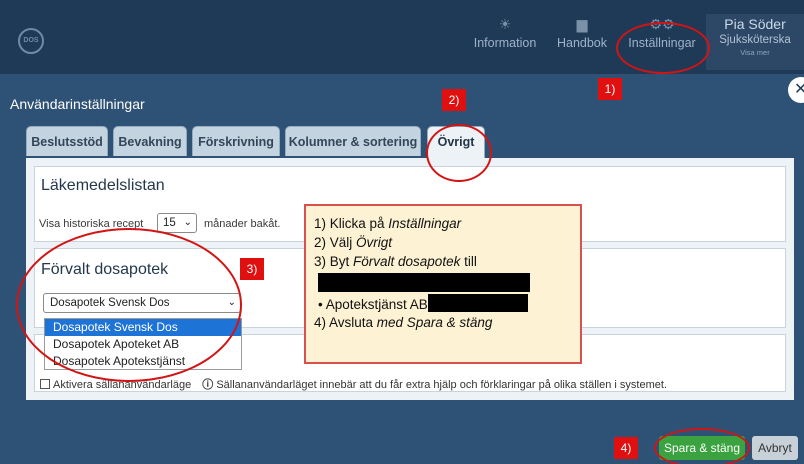  What do you see at coordinates (67, 141) in the screenshot?
I see `tab-beslutsstod: Beslutsstöd` at bounding box center [67, 141].